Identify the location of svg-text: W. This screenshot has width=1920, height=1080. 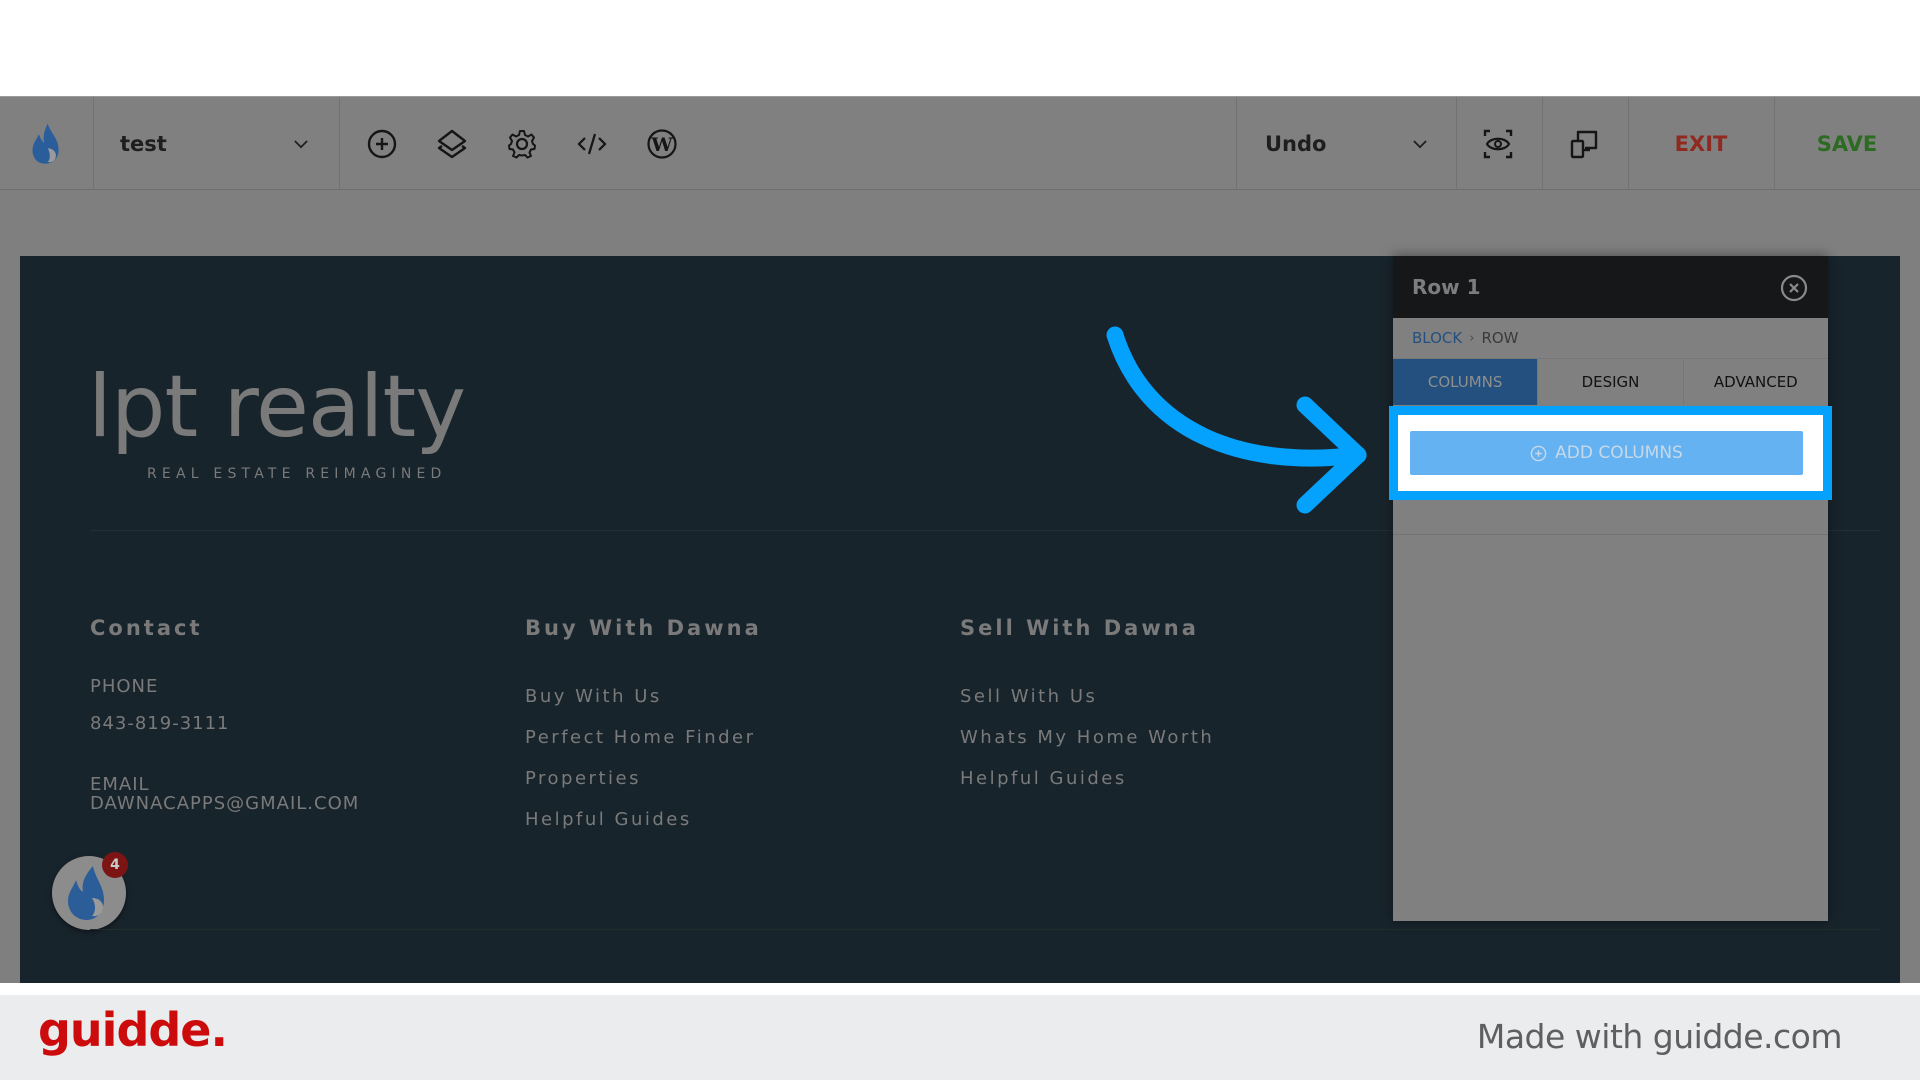
(661, 145).